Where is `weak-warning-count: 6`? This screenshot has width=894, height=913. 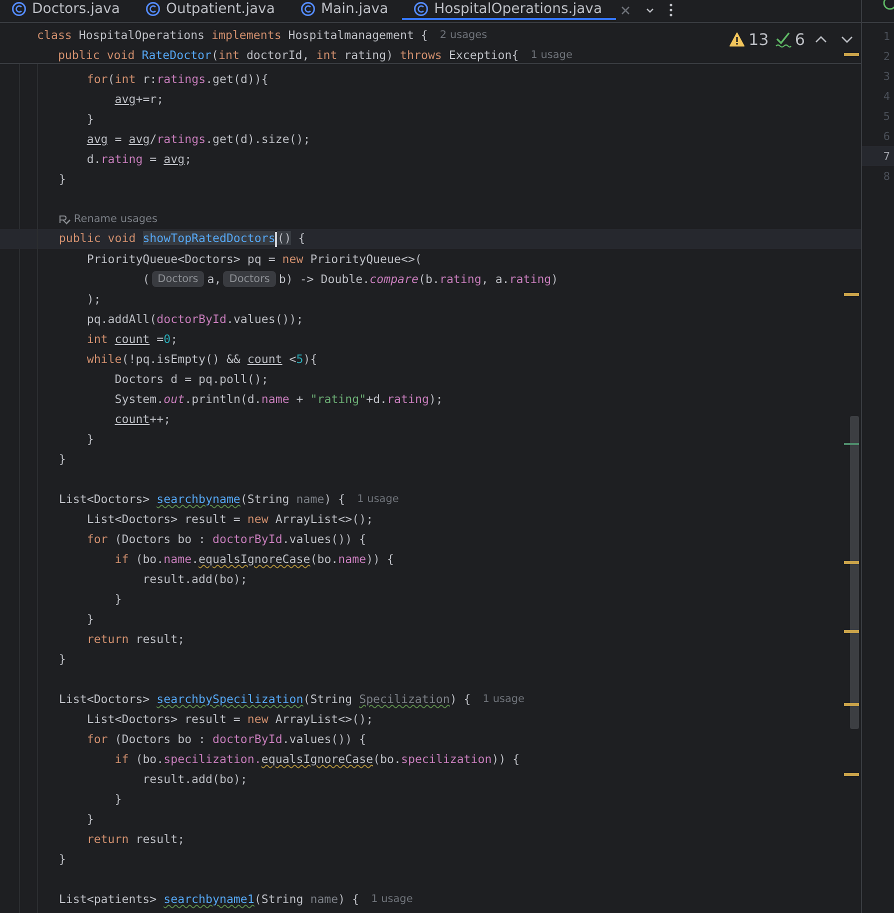
weak-warning-count: 6 is located at coordinates (799, 39).